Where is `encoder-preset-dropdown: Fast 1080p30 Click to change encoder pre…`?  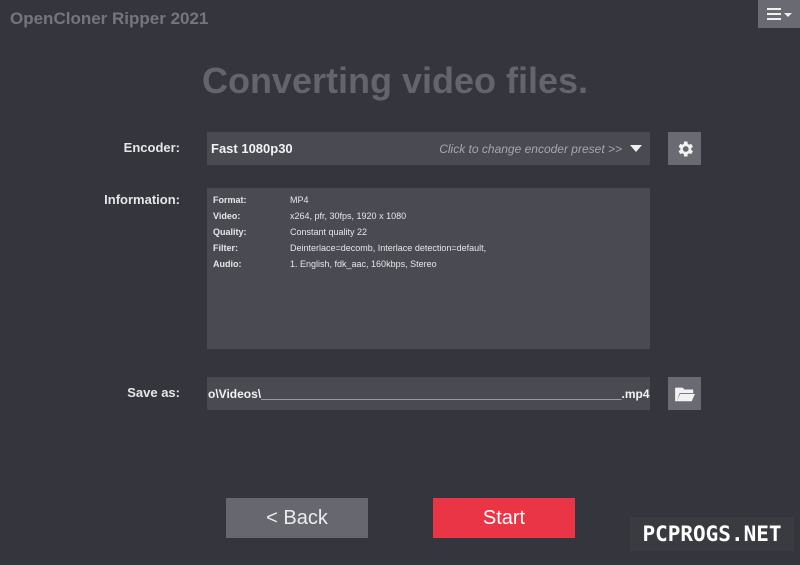 encoder-preset-dropdown: Fast 1080p30 Click to change encoder pre… is located at coordinates (428, 148).